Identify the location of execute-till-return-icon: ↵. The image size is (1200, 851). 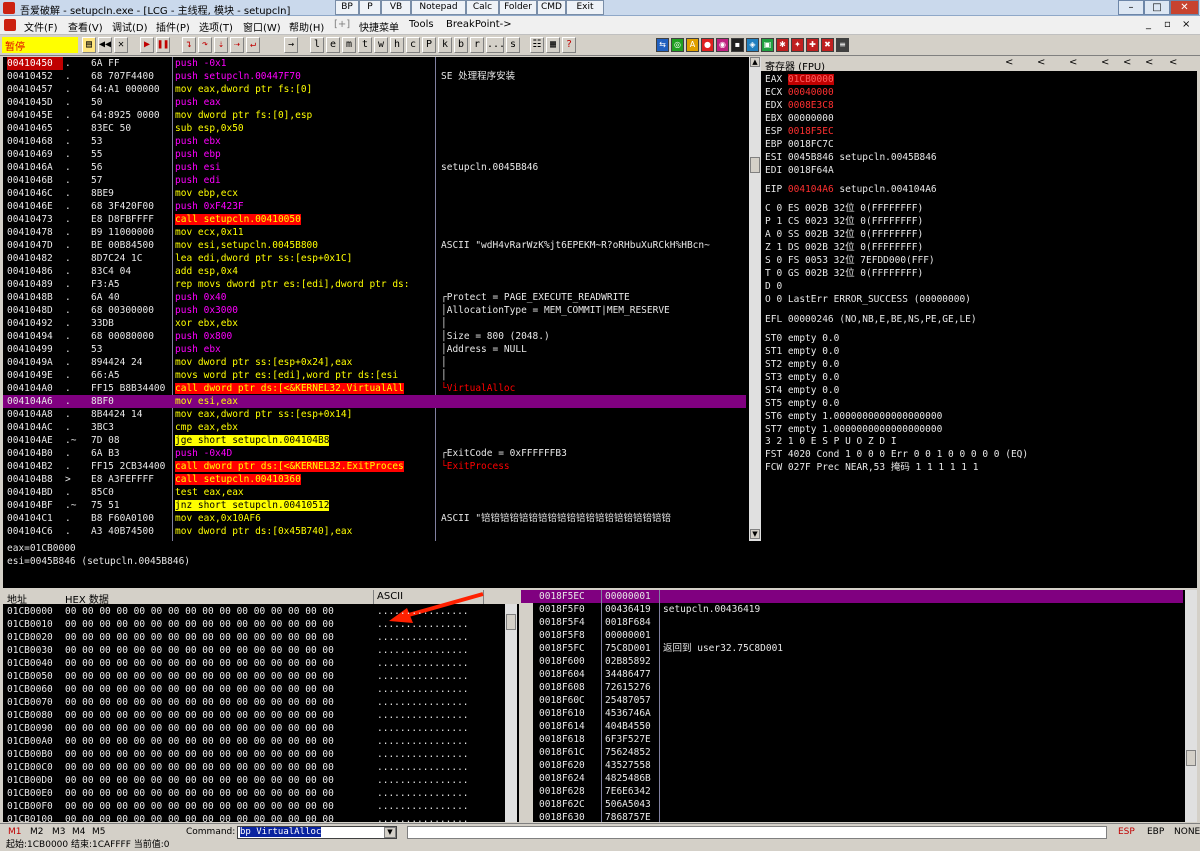
(253, 45).